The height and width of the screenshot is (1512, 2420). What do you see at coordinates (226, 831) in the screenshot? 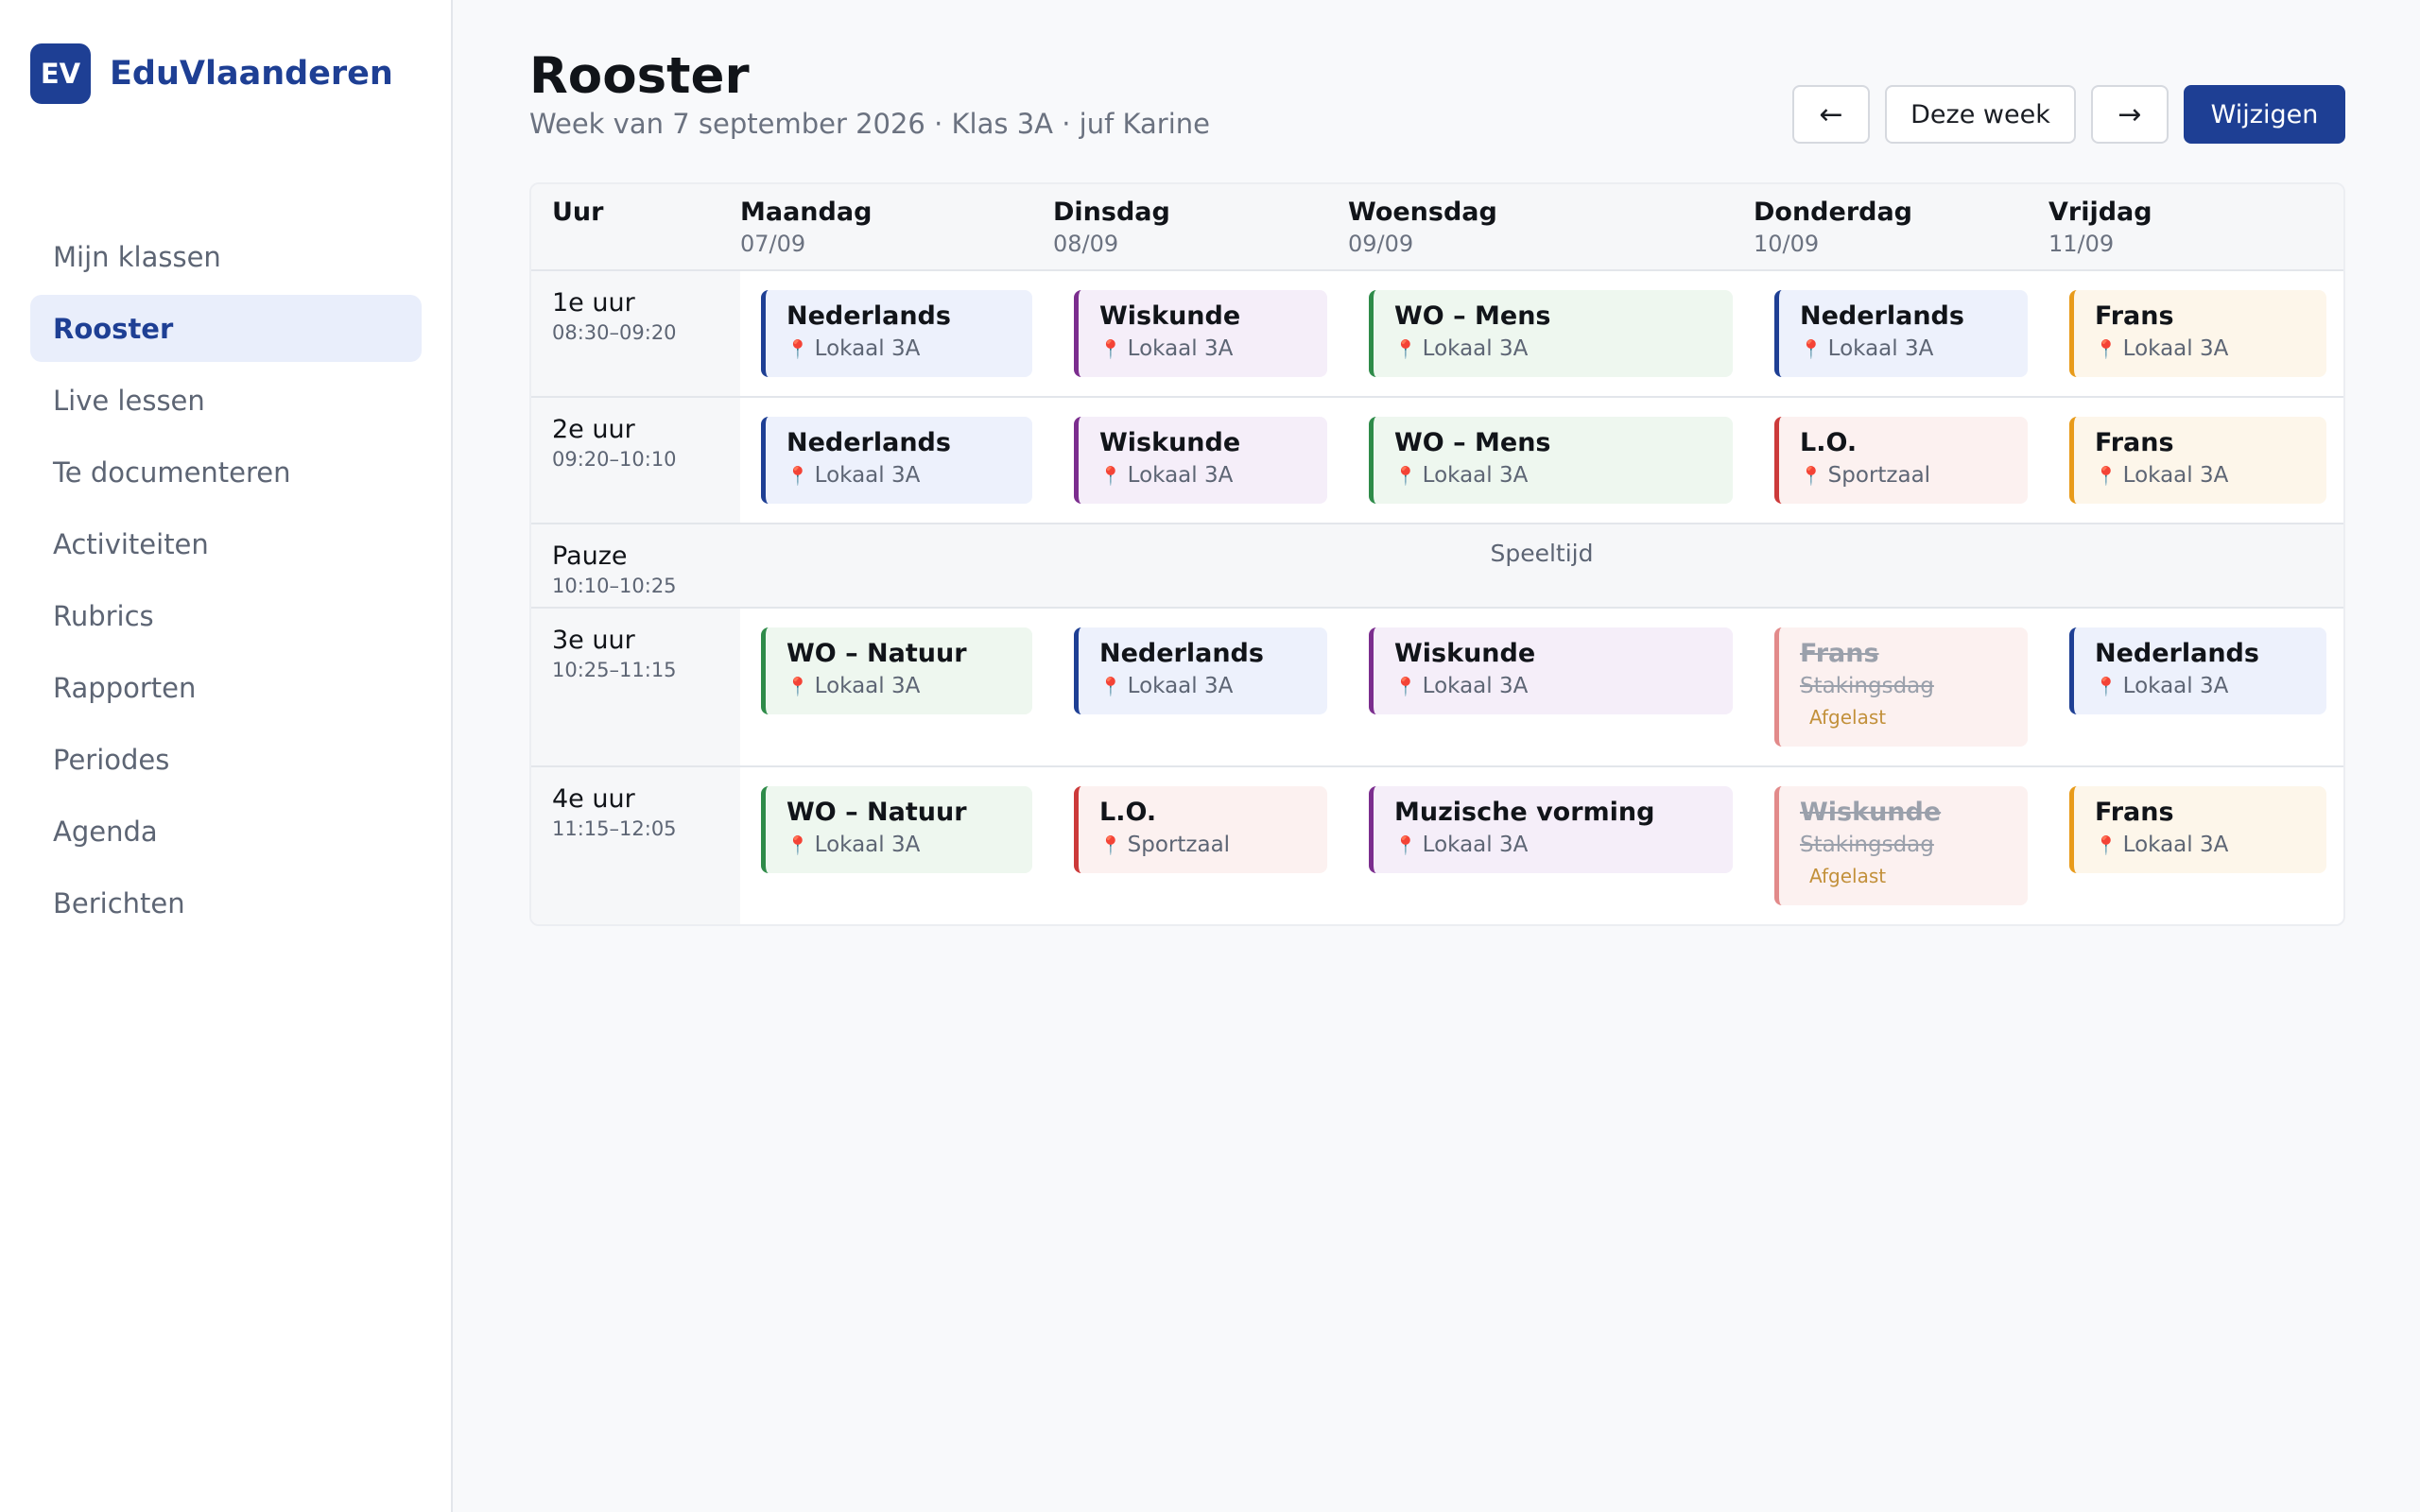
I see `sidebar-item-agenda: Agenda` at bounding box center [226, 831].